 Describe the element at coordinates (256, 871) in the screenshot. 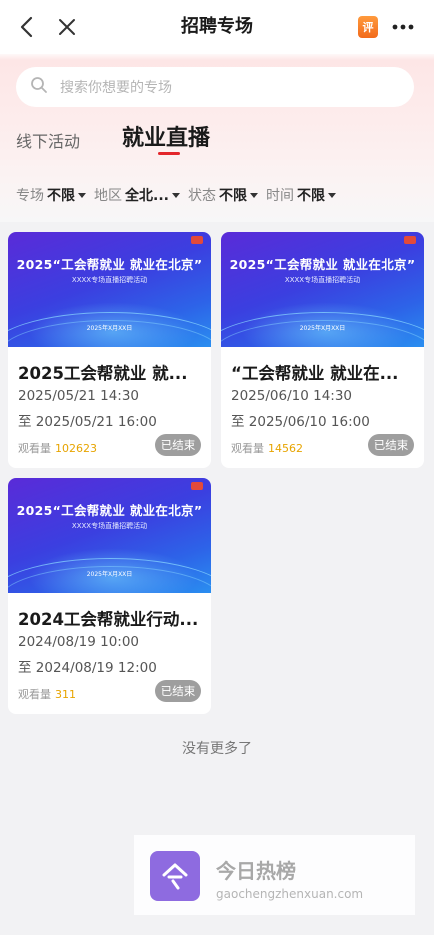

I see `watermark-title: 今日热榜` at that location.